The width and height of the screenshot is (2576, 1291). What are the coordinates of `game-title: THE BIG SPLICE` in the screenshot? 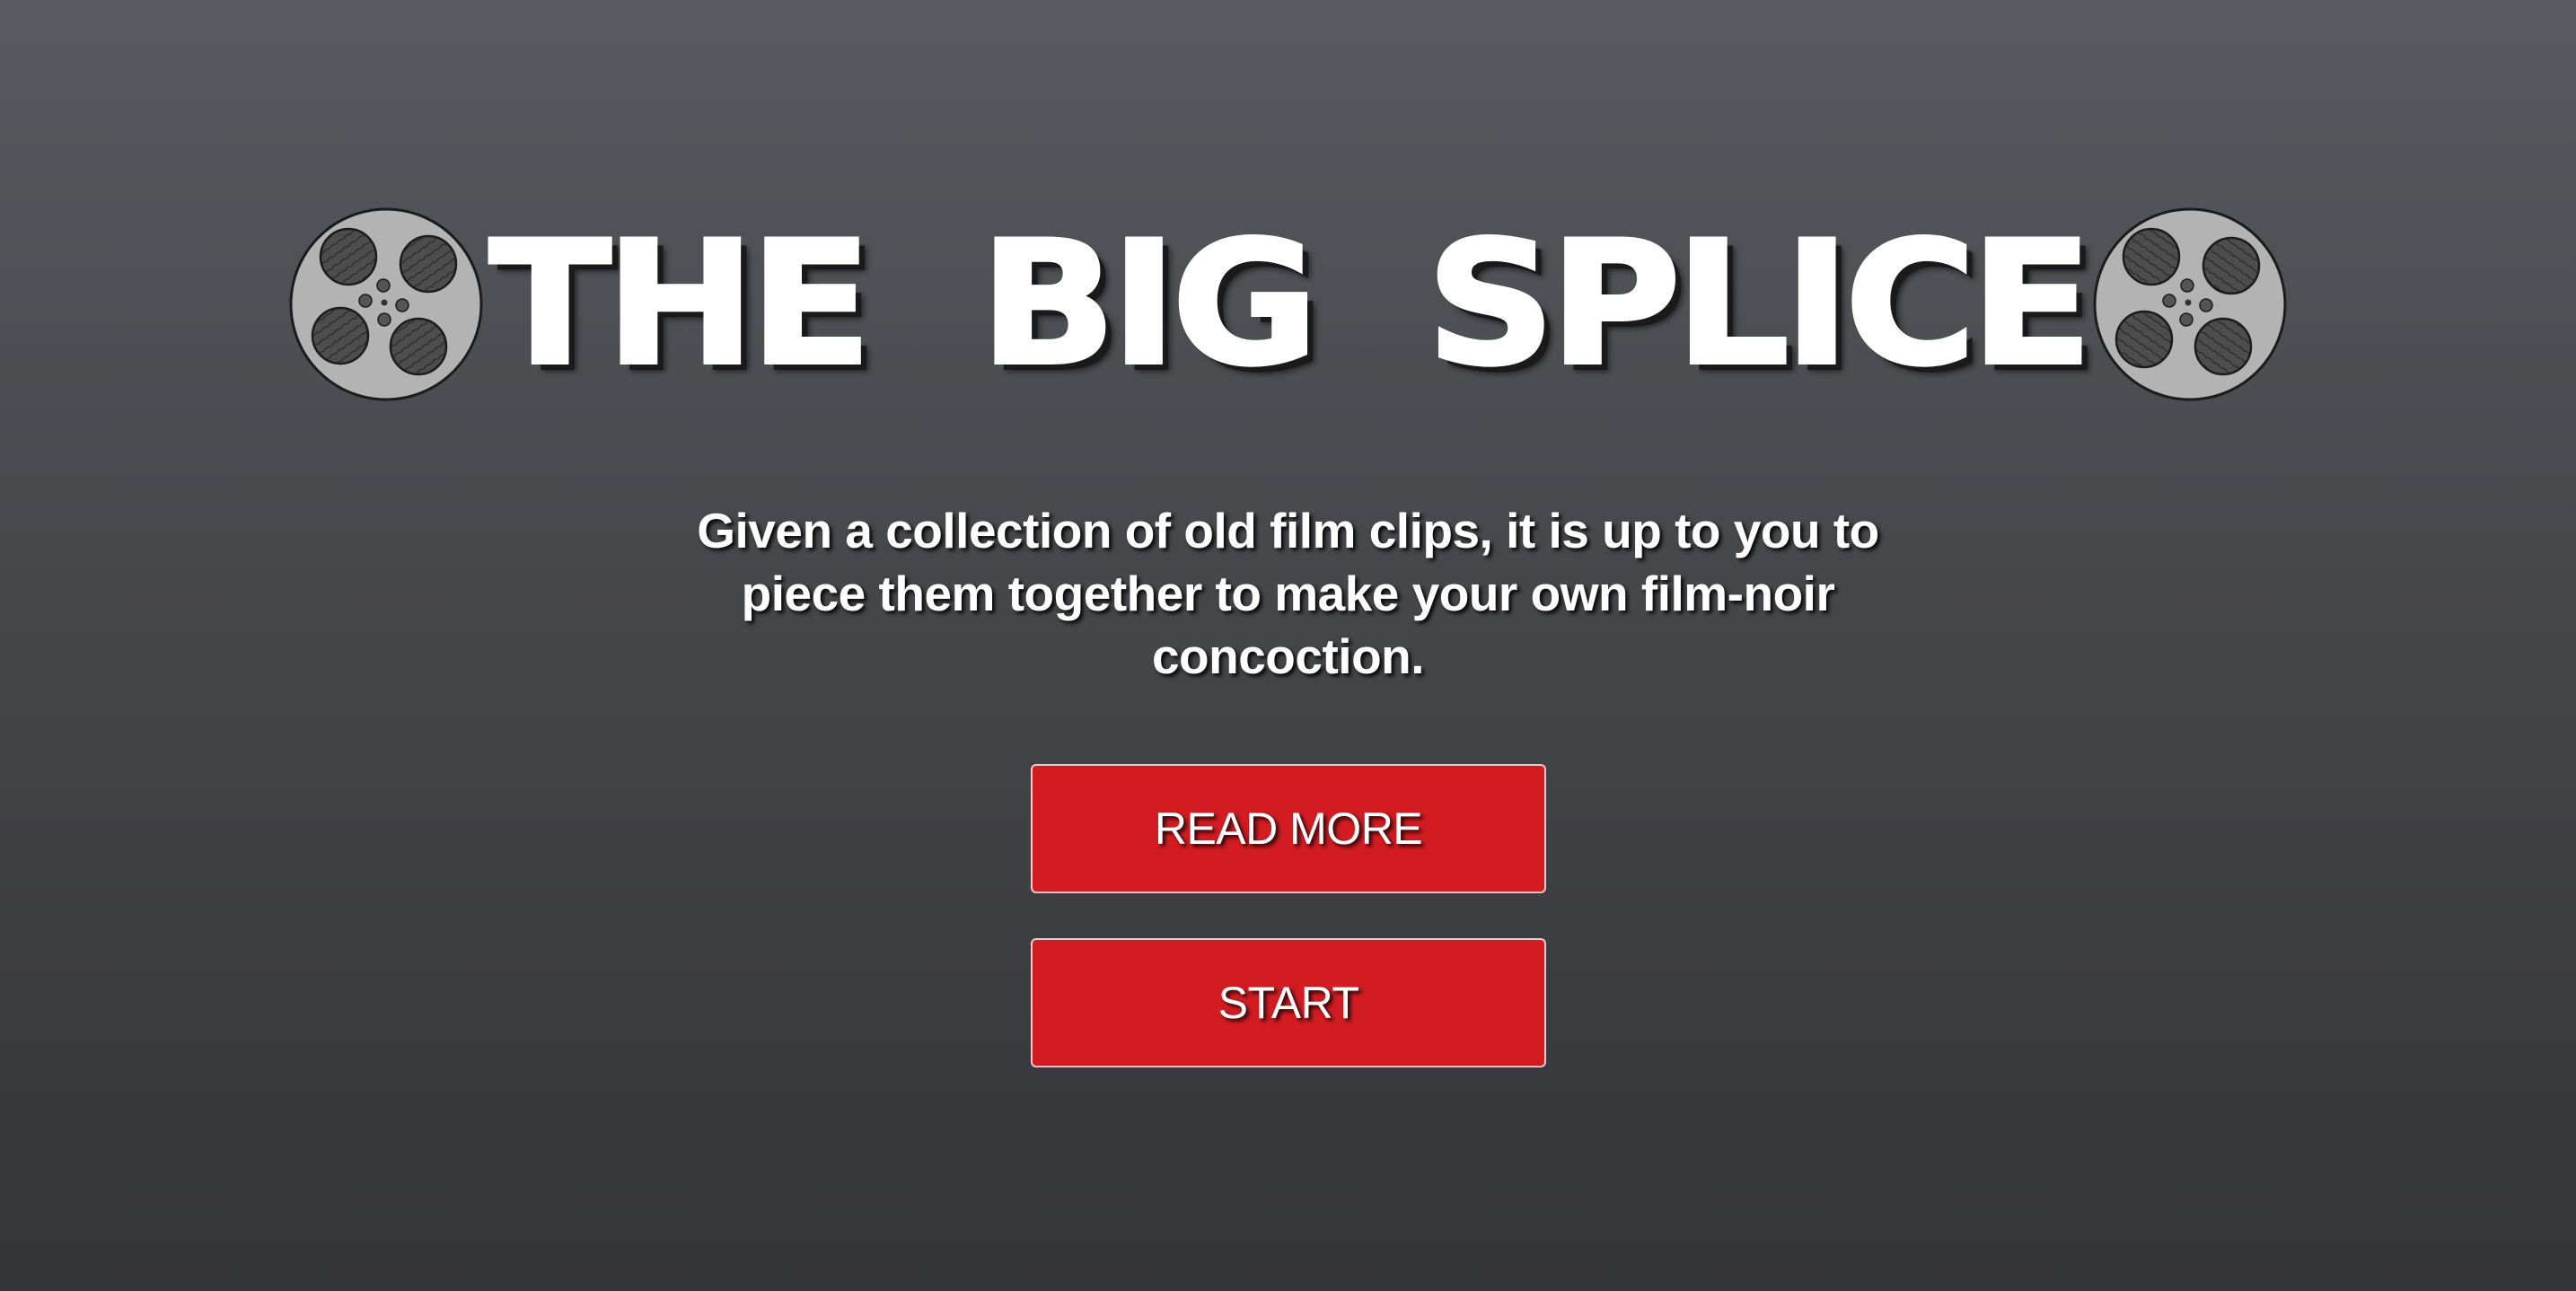 It's located at (1291, 304).